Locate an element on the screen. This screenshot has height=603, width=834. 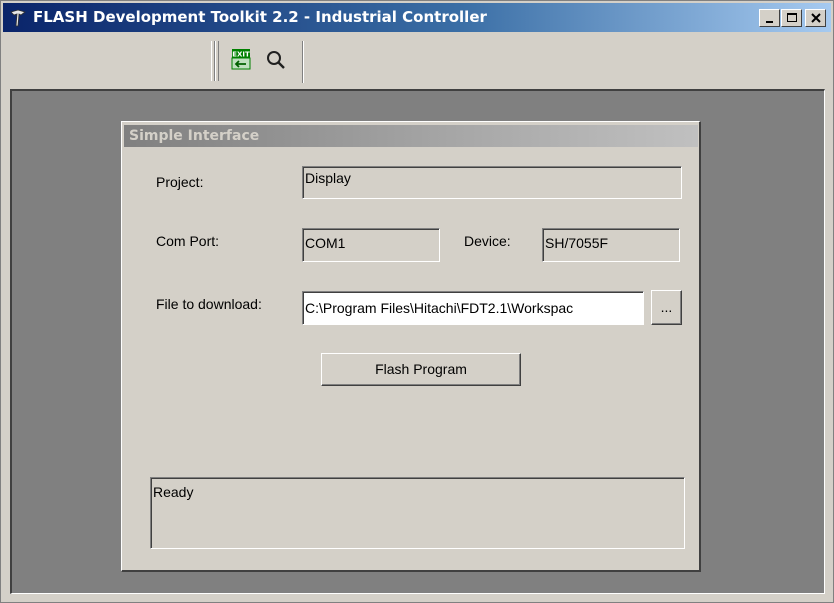
find-button is located at coordinates (276, 60).